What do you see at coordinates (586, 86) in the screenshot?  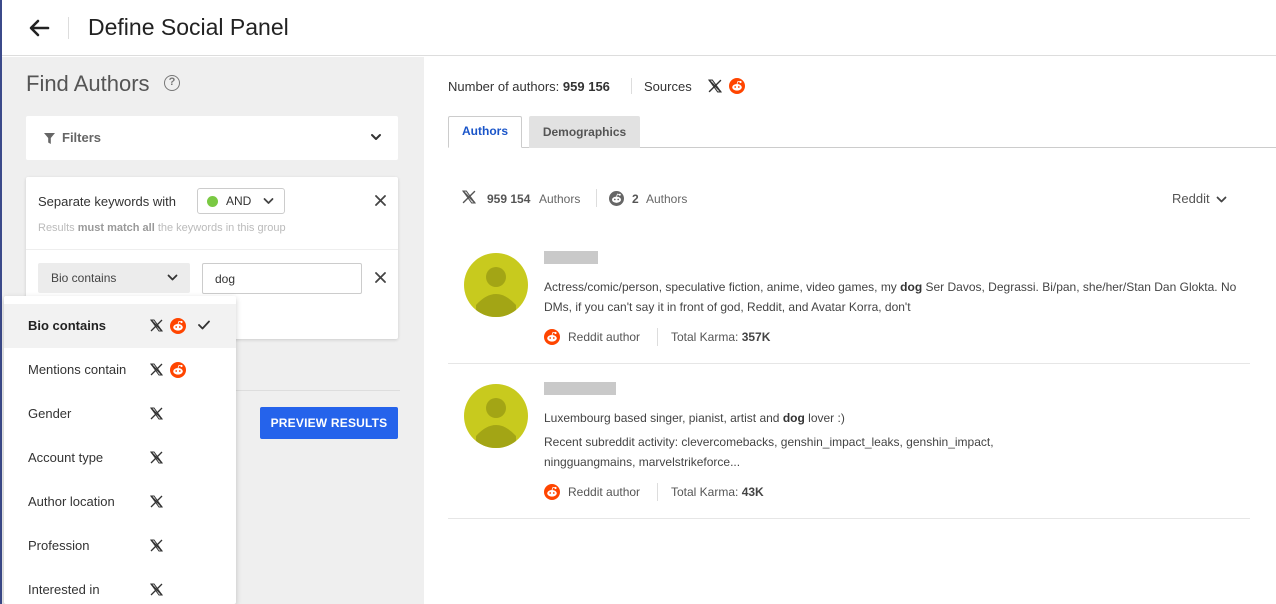 I see `number-of-authors-value: 959 156` at bounding box center [586, 86].